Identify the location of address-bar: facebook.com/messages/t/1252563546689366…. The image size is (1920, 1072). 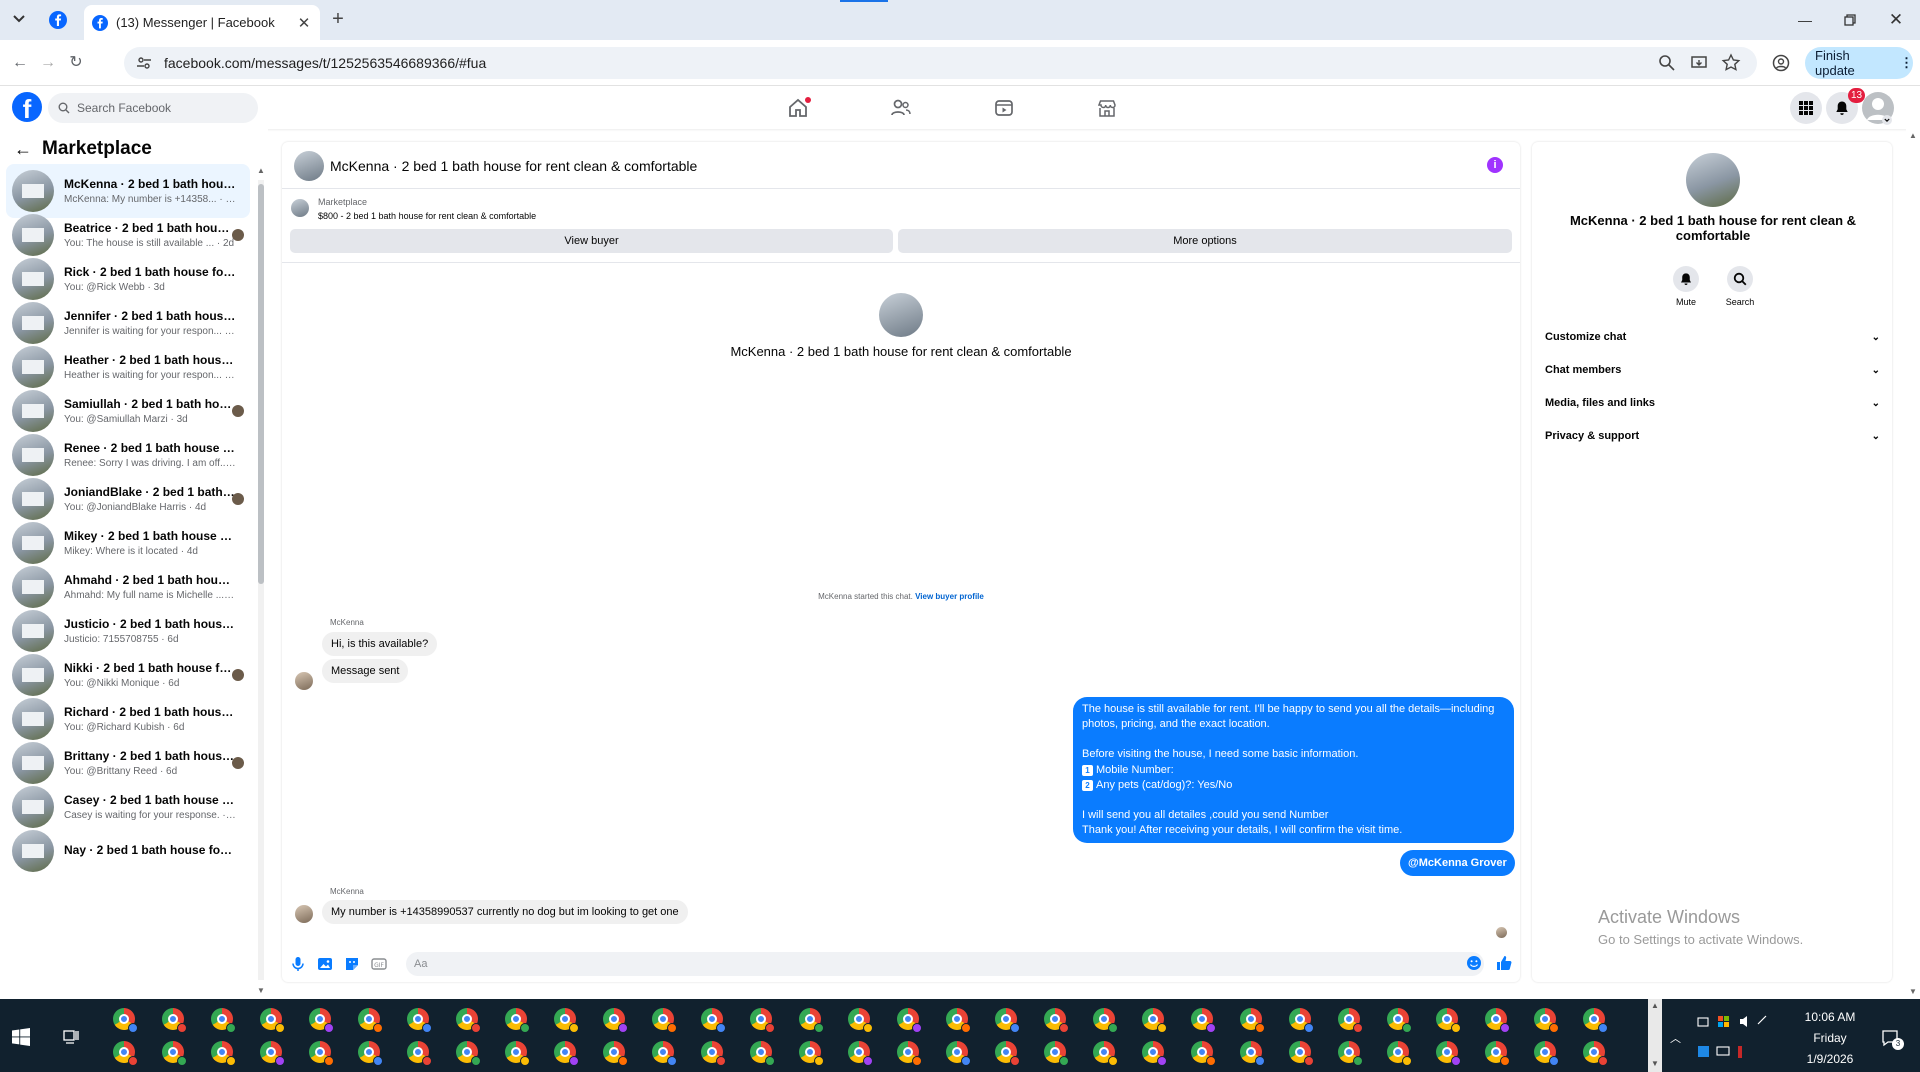
(940, 63).